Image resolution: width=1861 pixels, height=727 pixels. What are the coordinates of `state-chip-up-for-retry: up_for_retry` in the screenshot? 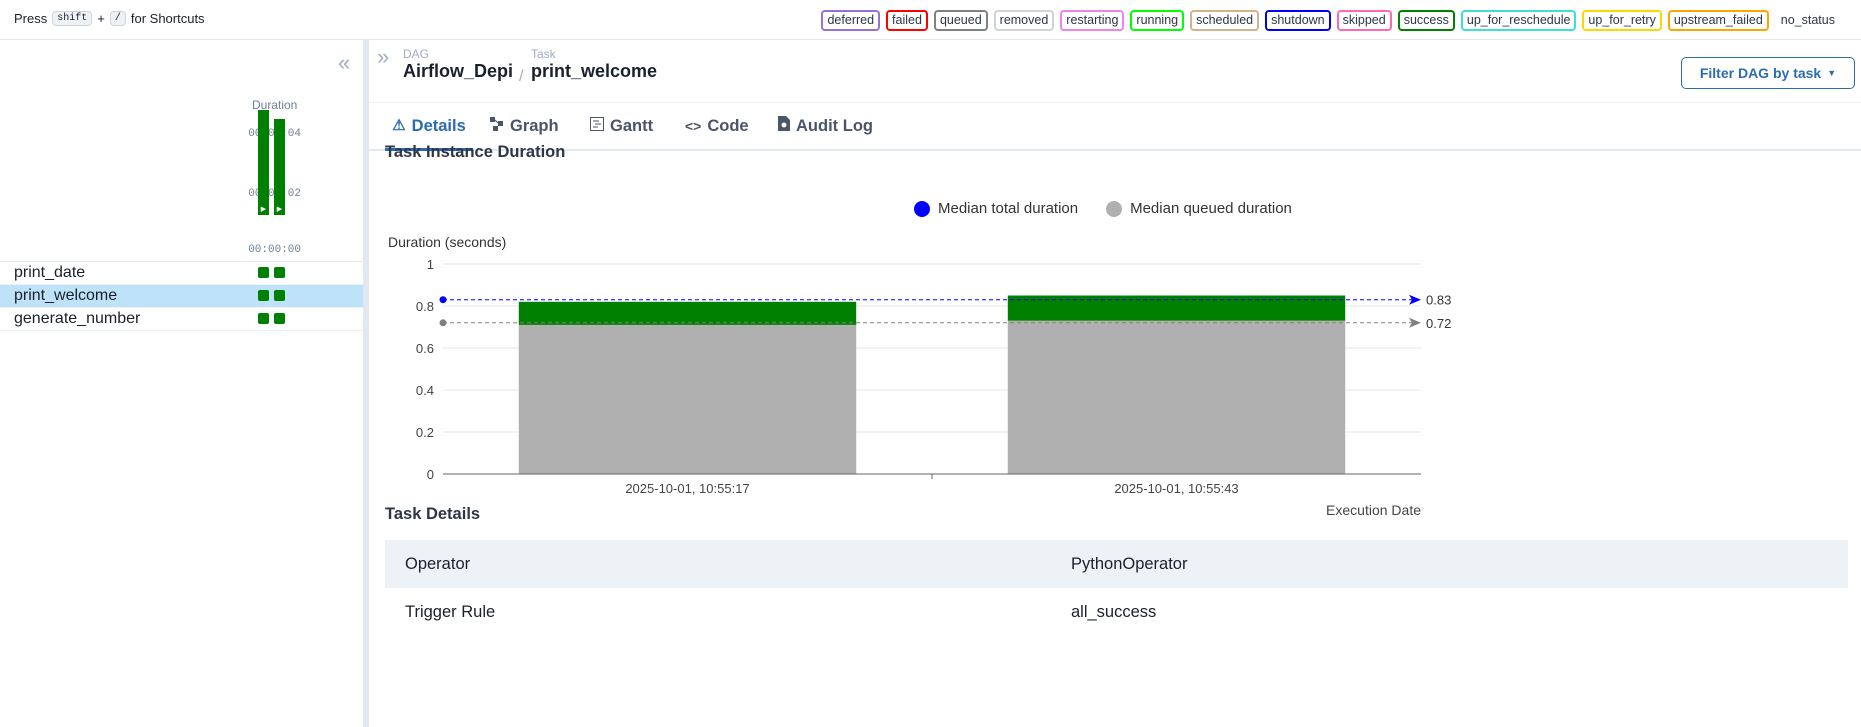 It's located at (1622, 20).